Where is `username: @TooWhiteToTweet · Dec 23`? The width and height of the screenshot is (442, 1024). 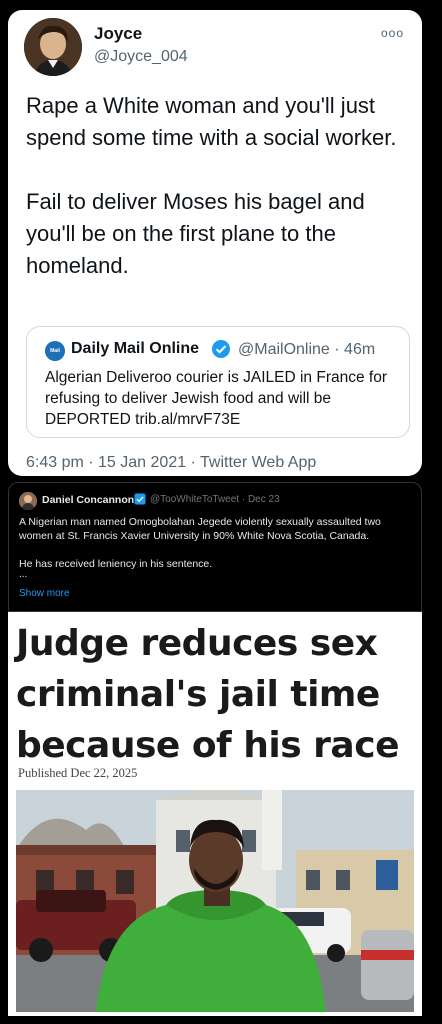 username: @TooWhiteToTweet · Dec 23 is located at coordinates (215, 499).